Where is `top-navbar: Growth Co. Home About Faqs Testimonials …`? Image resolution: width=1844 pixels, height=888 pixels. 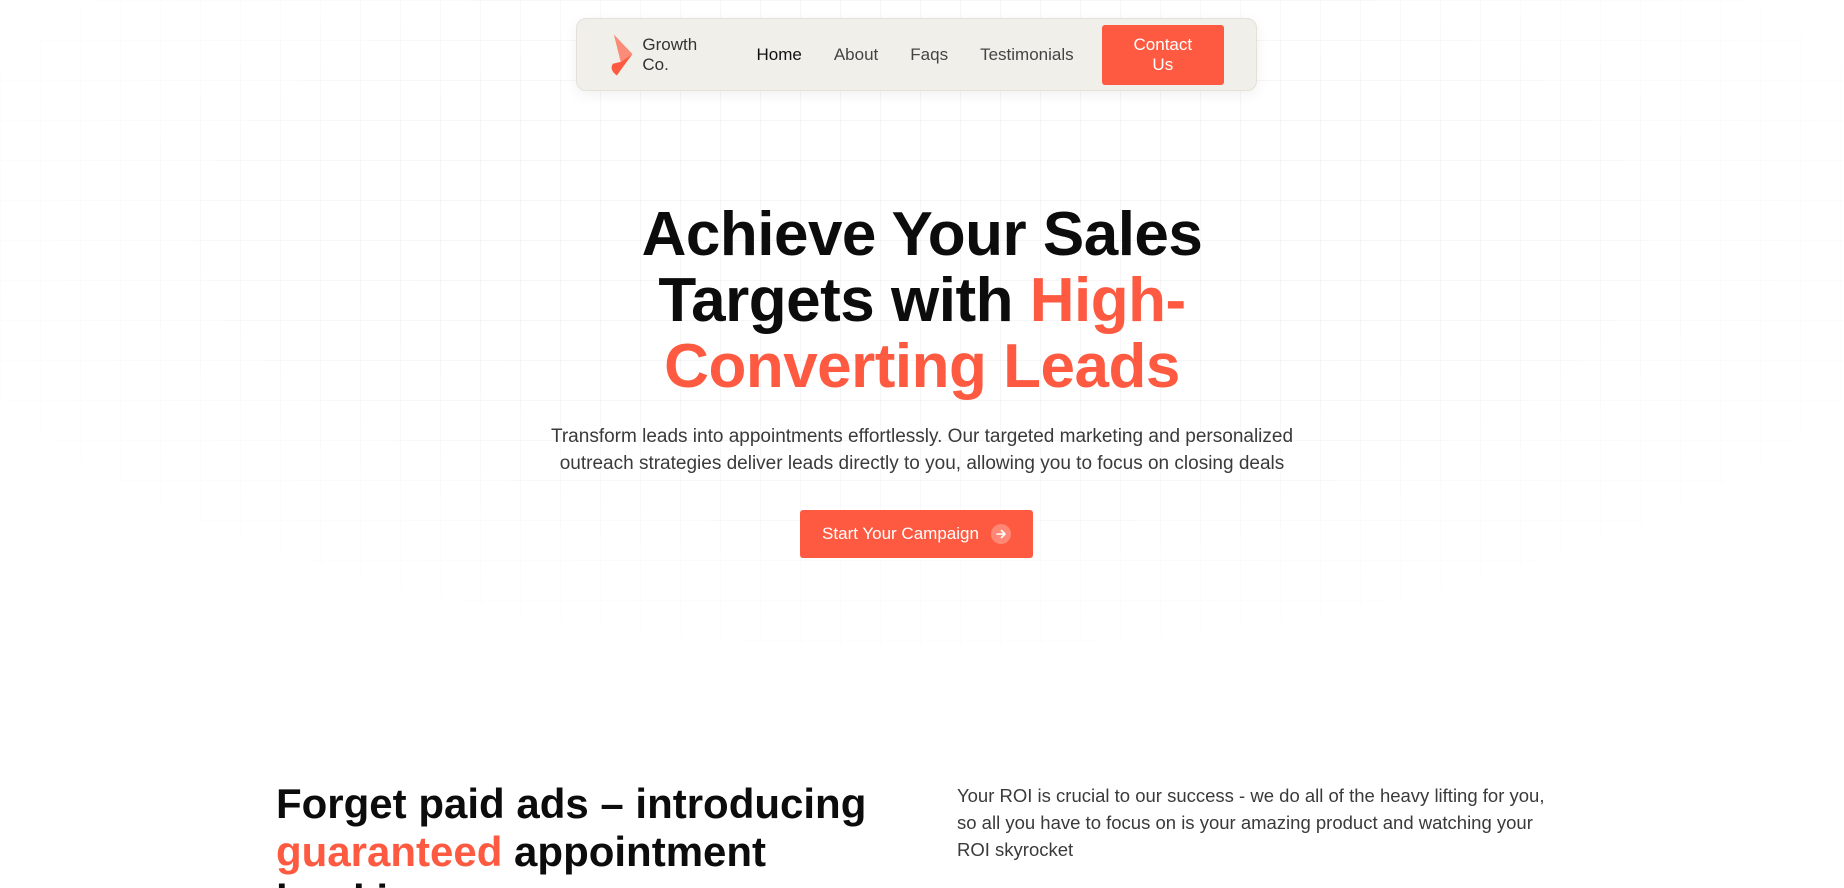
top-navbar: Growth Co. Home About Faqs Testimonials … is located at coordinates (916, 54).